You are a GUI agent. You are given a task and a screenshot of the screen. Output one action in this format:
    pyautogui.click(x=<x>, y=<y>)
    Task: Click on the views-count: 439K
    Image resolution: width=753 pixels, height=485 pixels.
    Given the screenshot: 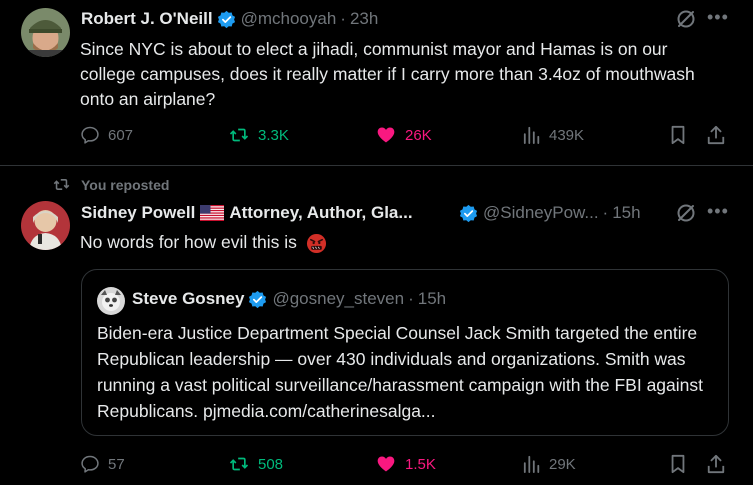 What is the action you would take?
    pyautogui.click(x=567, y=135)
    